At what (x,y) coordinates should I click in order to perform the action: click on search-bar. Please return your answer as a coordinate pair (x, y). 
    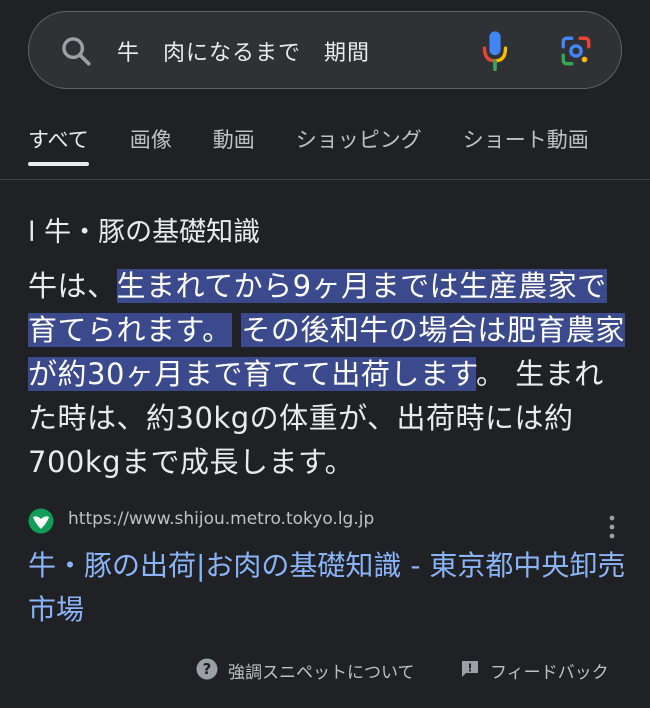
    Looking at the image, I should click on (325, 50).